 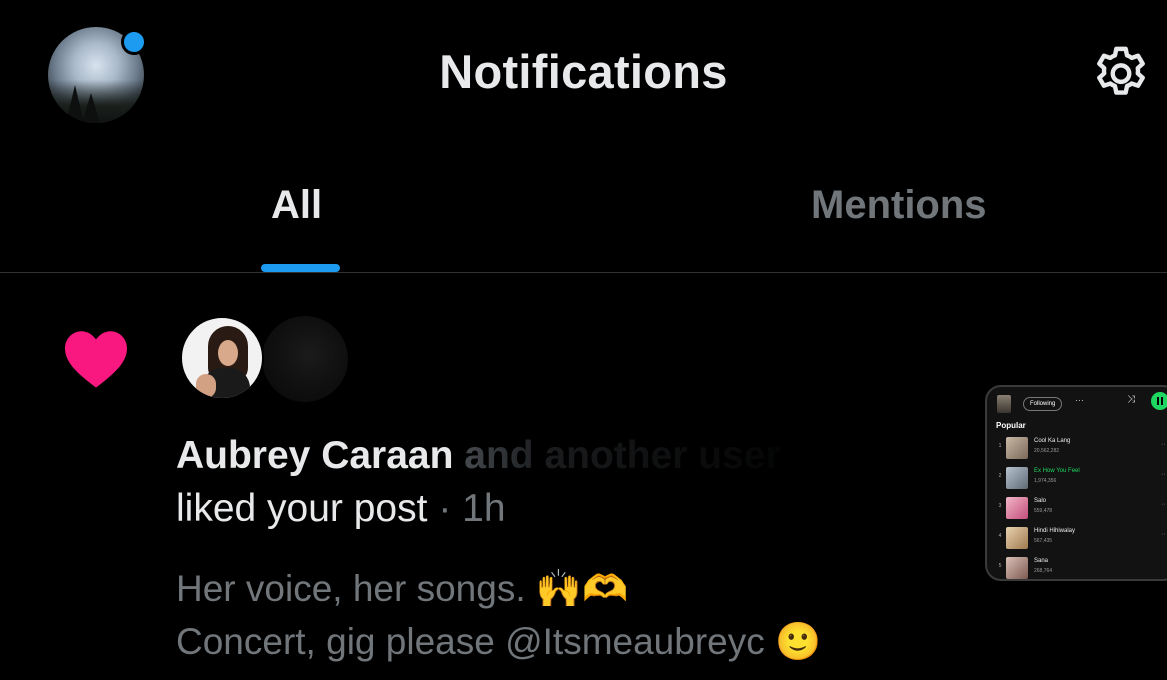 I want to click on liker-name: Aubrey Caraan, so click(x=314, y=455).